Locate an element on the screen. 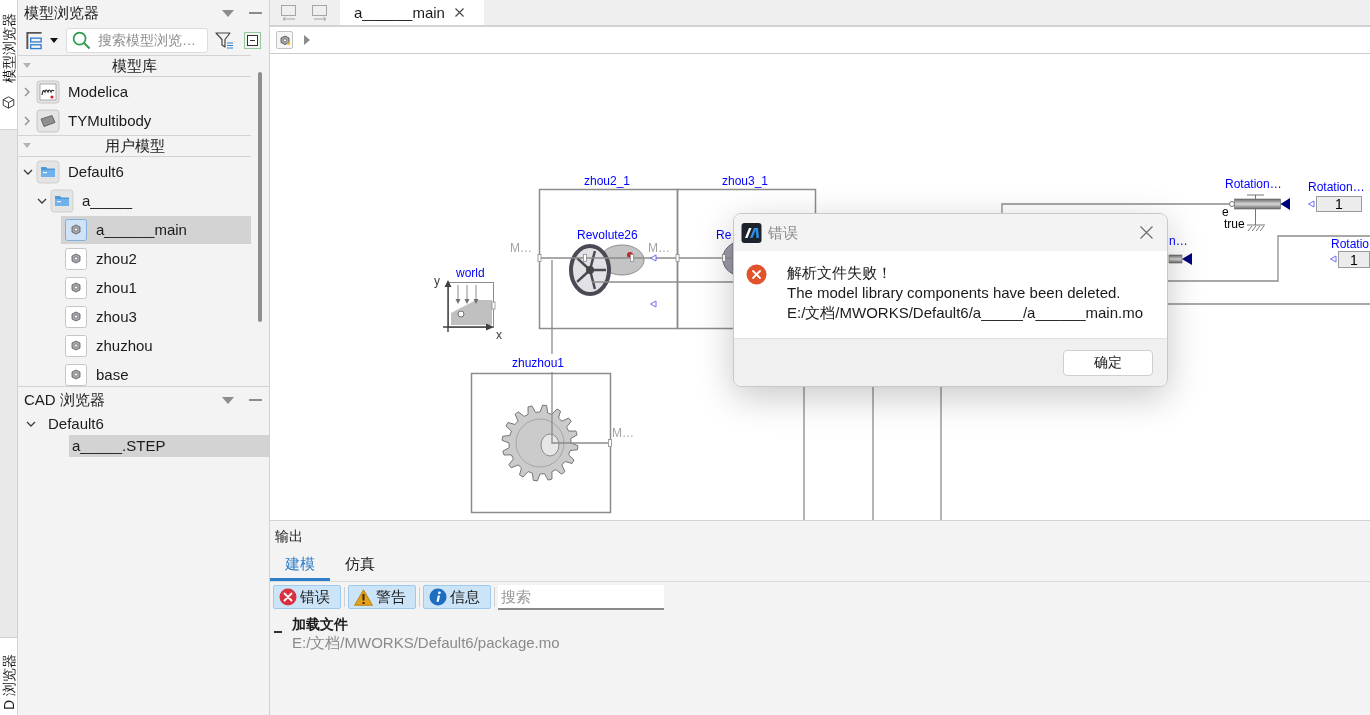  file-path: E:/文档/MWORKS/Default6/a_____/a______main.mo is located at coordinates (965, 313).